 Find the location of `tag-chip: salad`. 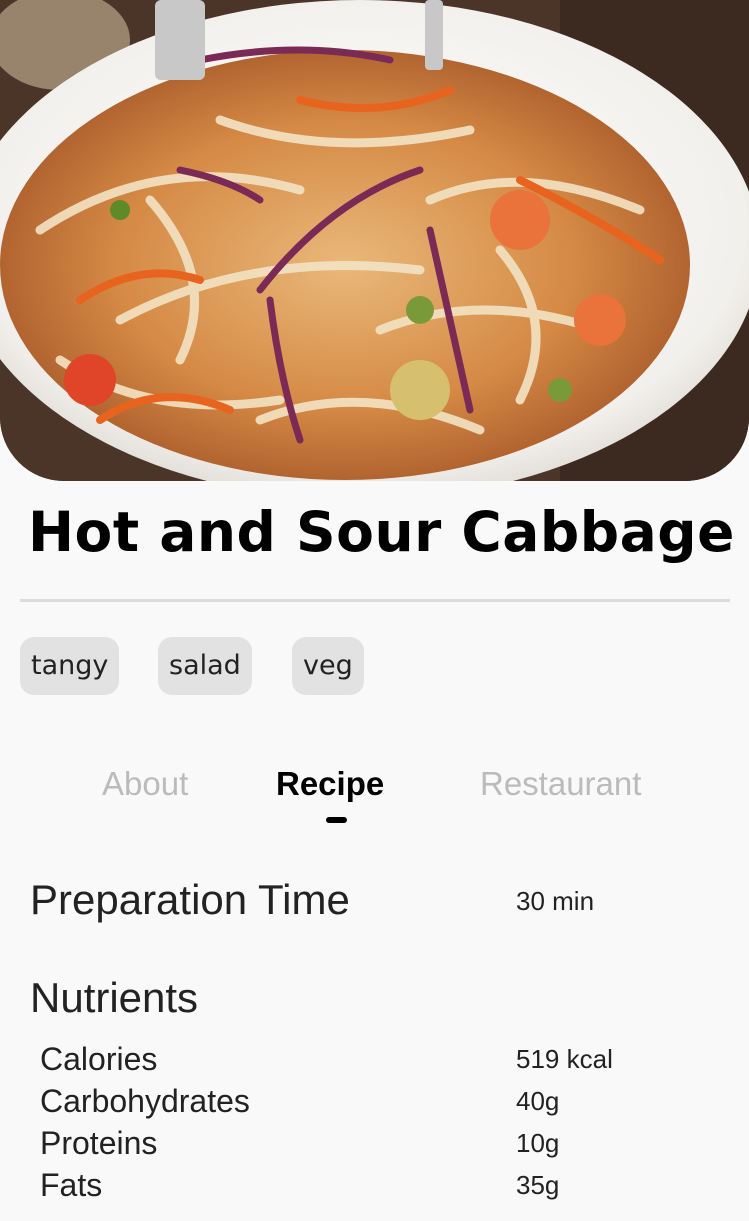

tag-chip: salad is located at coordinates (205, 666).